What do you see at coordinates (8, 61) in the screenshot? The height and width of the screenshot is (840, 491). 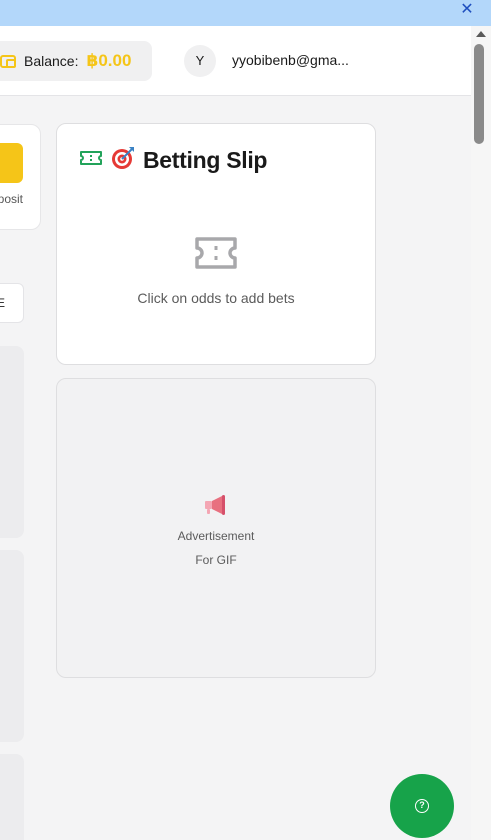 I see `wallet-icon` at bounding box center [8, 61].